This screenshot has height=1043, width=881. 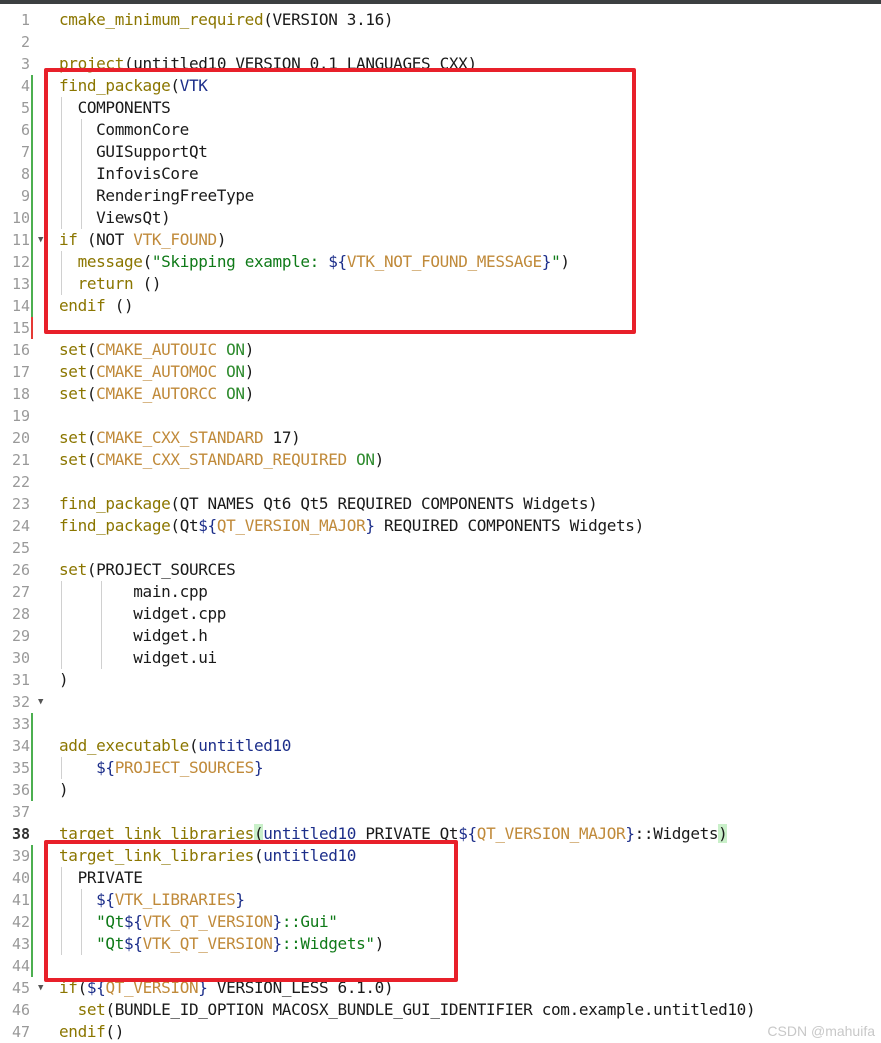 I want to click on code-line: 35 ${PROJECT_SOURCES}, so click(x=440, y=768).